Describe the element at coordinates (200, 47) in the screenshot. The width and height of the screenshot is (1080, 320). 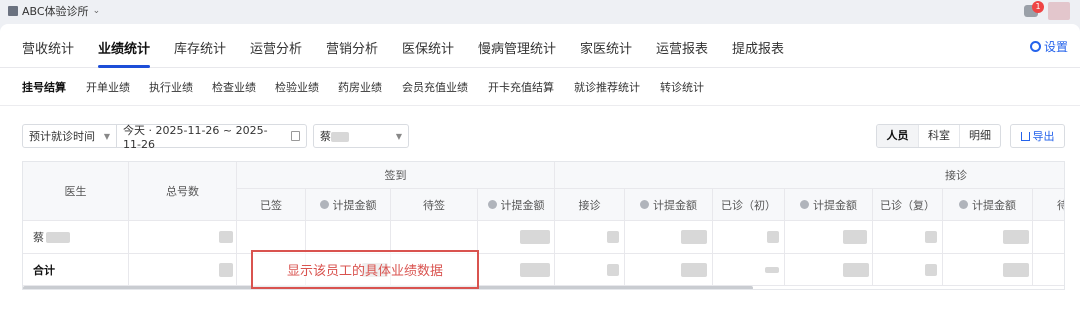
I see `tab-inventory: 库存统计` at that location.